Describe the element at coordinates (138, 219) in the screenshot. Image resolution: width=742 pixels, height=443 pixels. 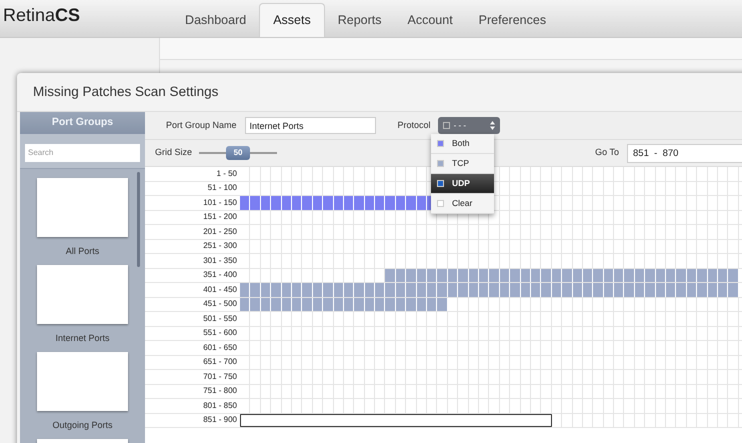
I see `scrollbar-thumb` at that location.